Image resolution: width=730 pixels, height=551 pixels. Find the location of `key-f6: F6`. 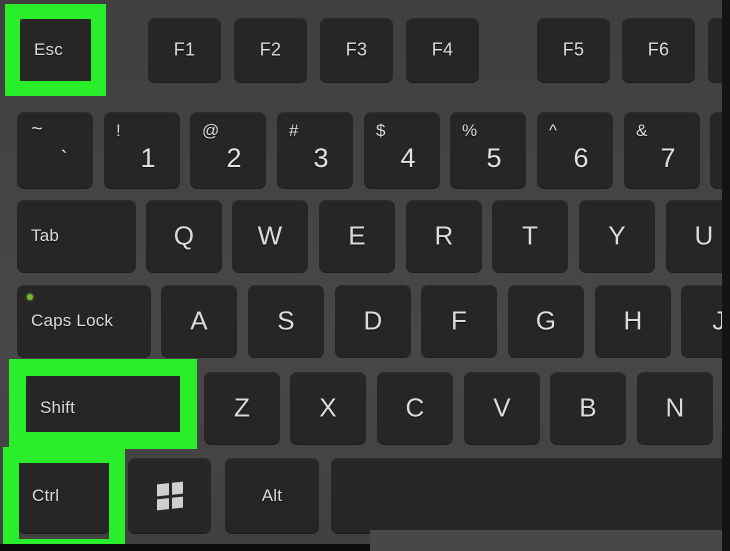

key-f6: F6 is located at coordinates (658, 50).